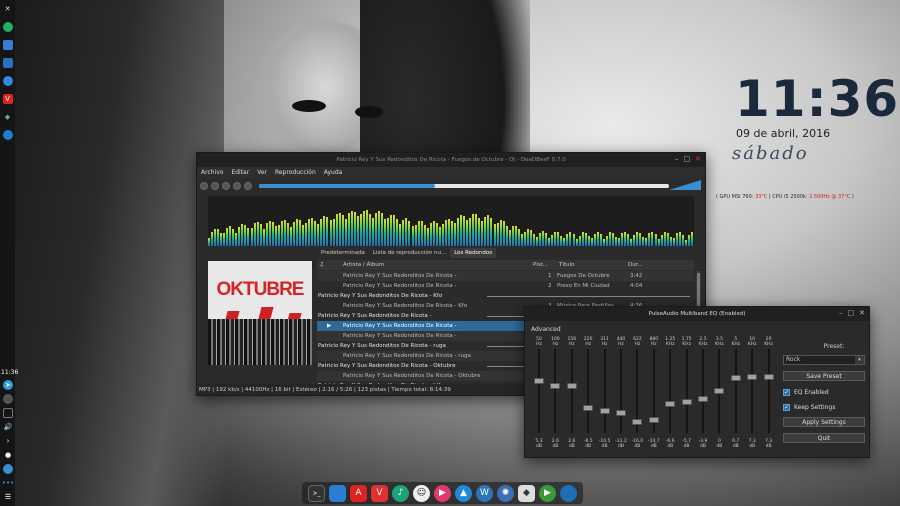  Describe the element at coordinates (215, 186) in the screenshot. I see `play-button` at that location.